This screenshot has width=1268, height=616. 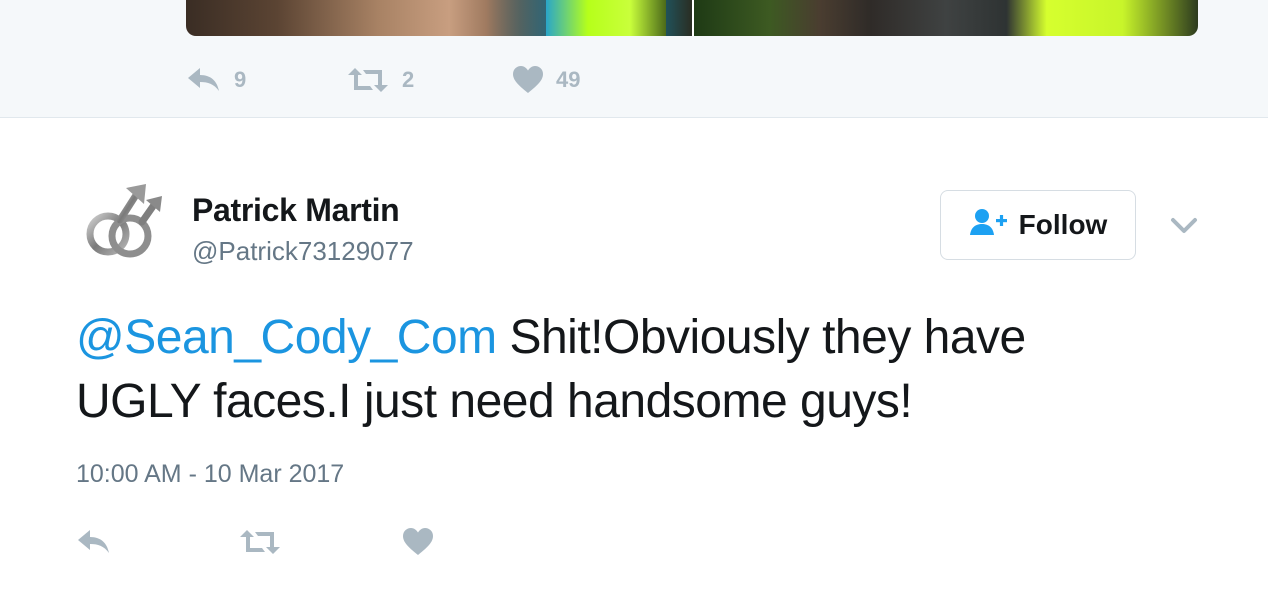 What do you see at coordinates (210, 474) in the screenshot?
I see `tweet-timestamp: 10:00 AM - 10 Mar 2017` at bounding box center [210, 474].